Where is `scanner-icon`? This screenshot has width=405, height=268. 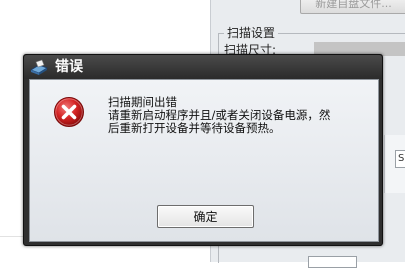
scanner-icon is located at coordinates (39, 67).